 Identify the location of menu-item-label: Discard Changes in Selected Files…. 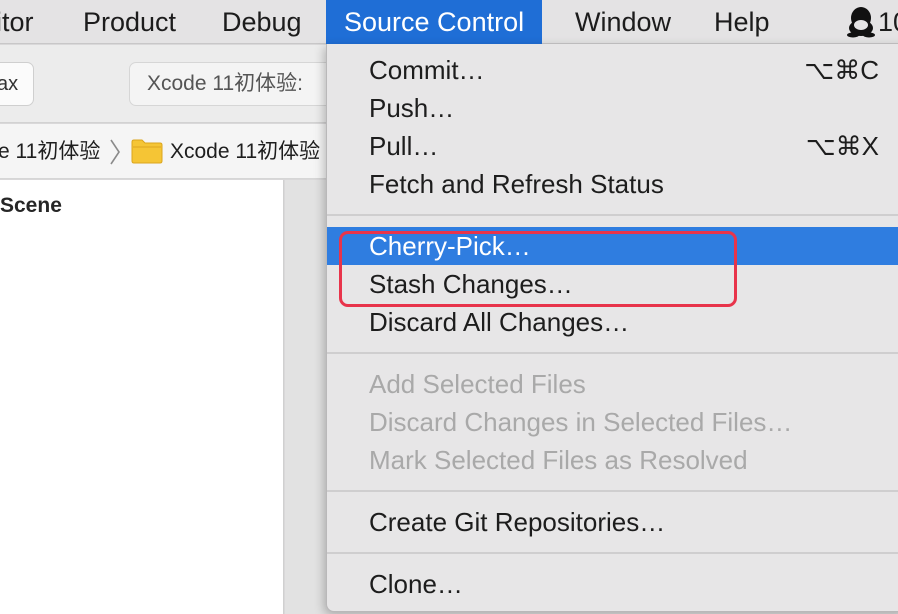
(581, 422).